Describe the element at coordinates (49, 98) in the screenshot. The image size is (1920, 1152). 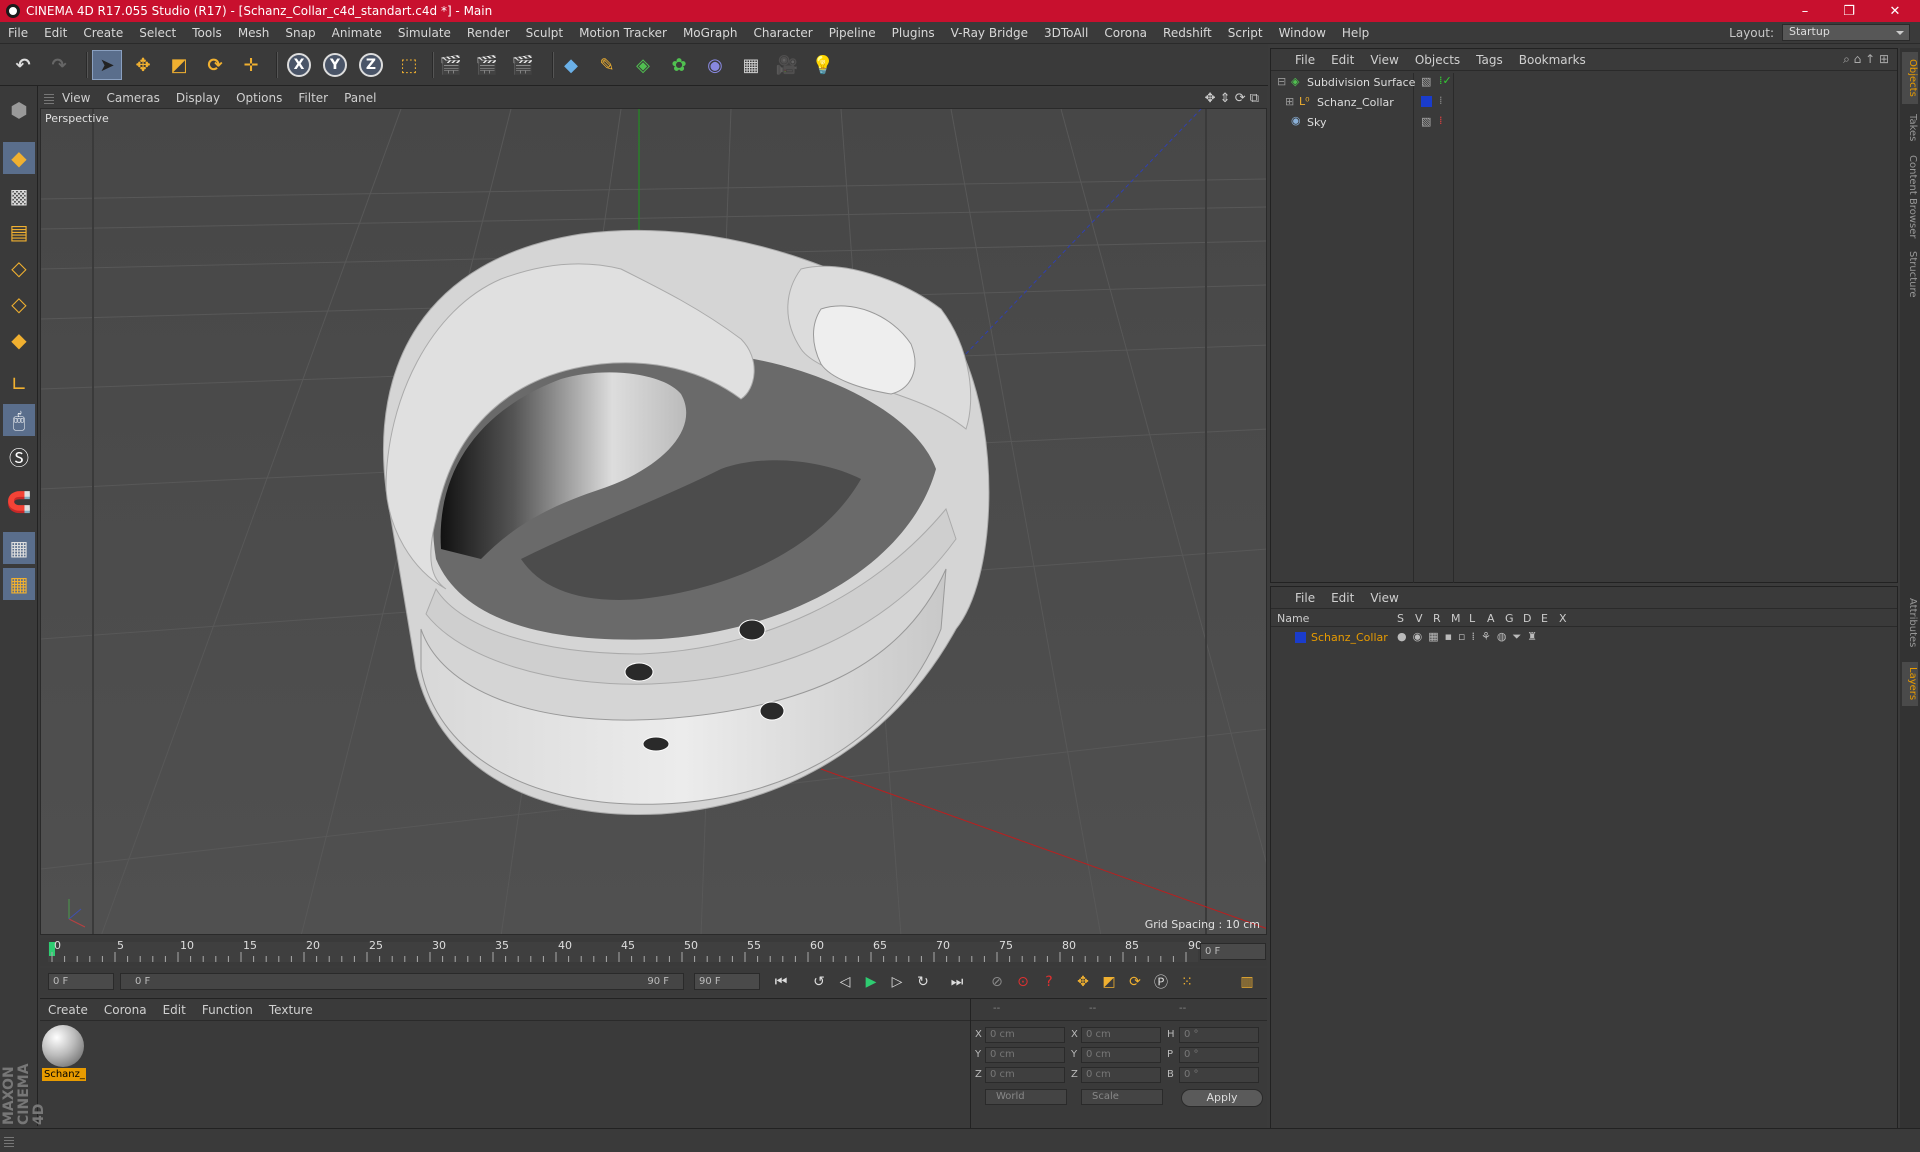
I see `panel-grip-icon` at that location.